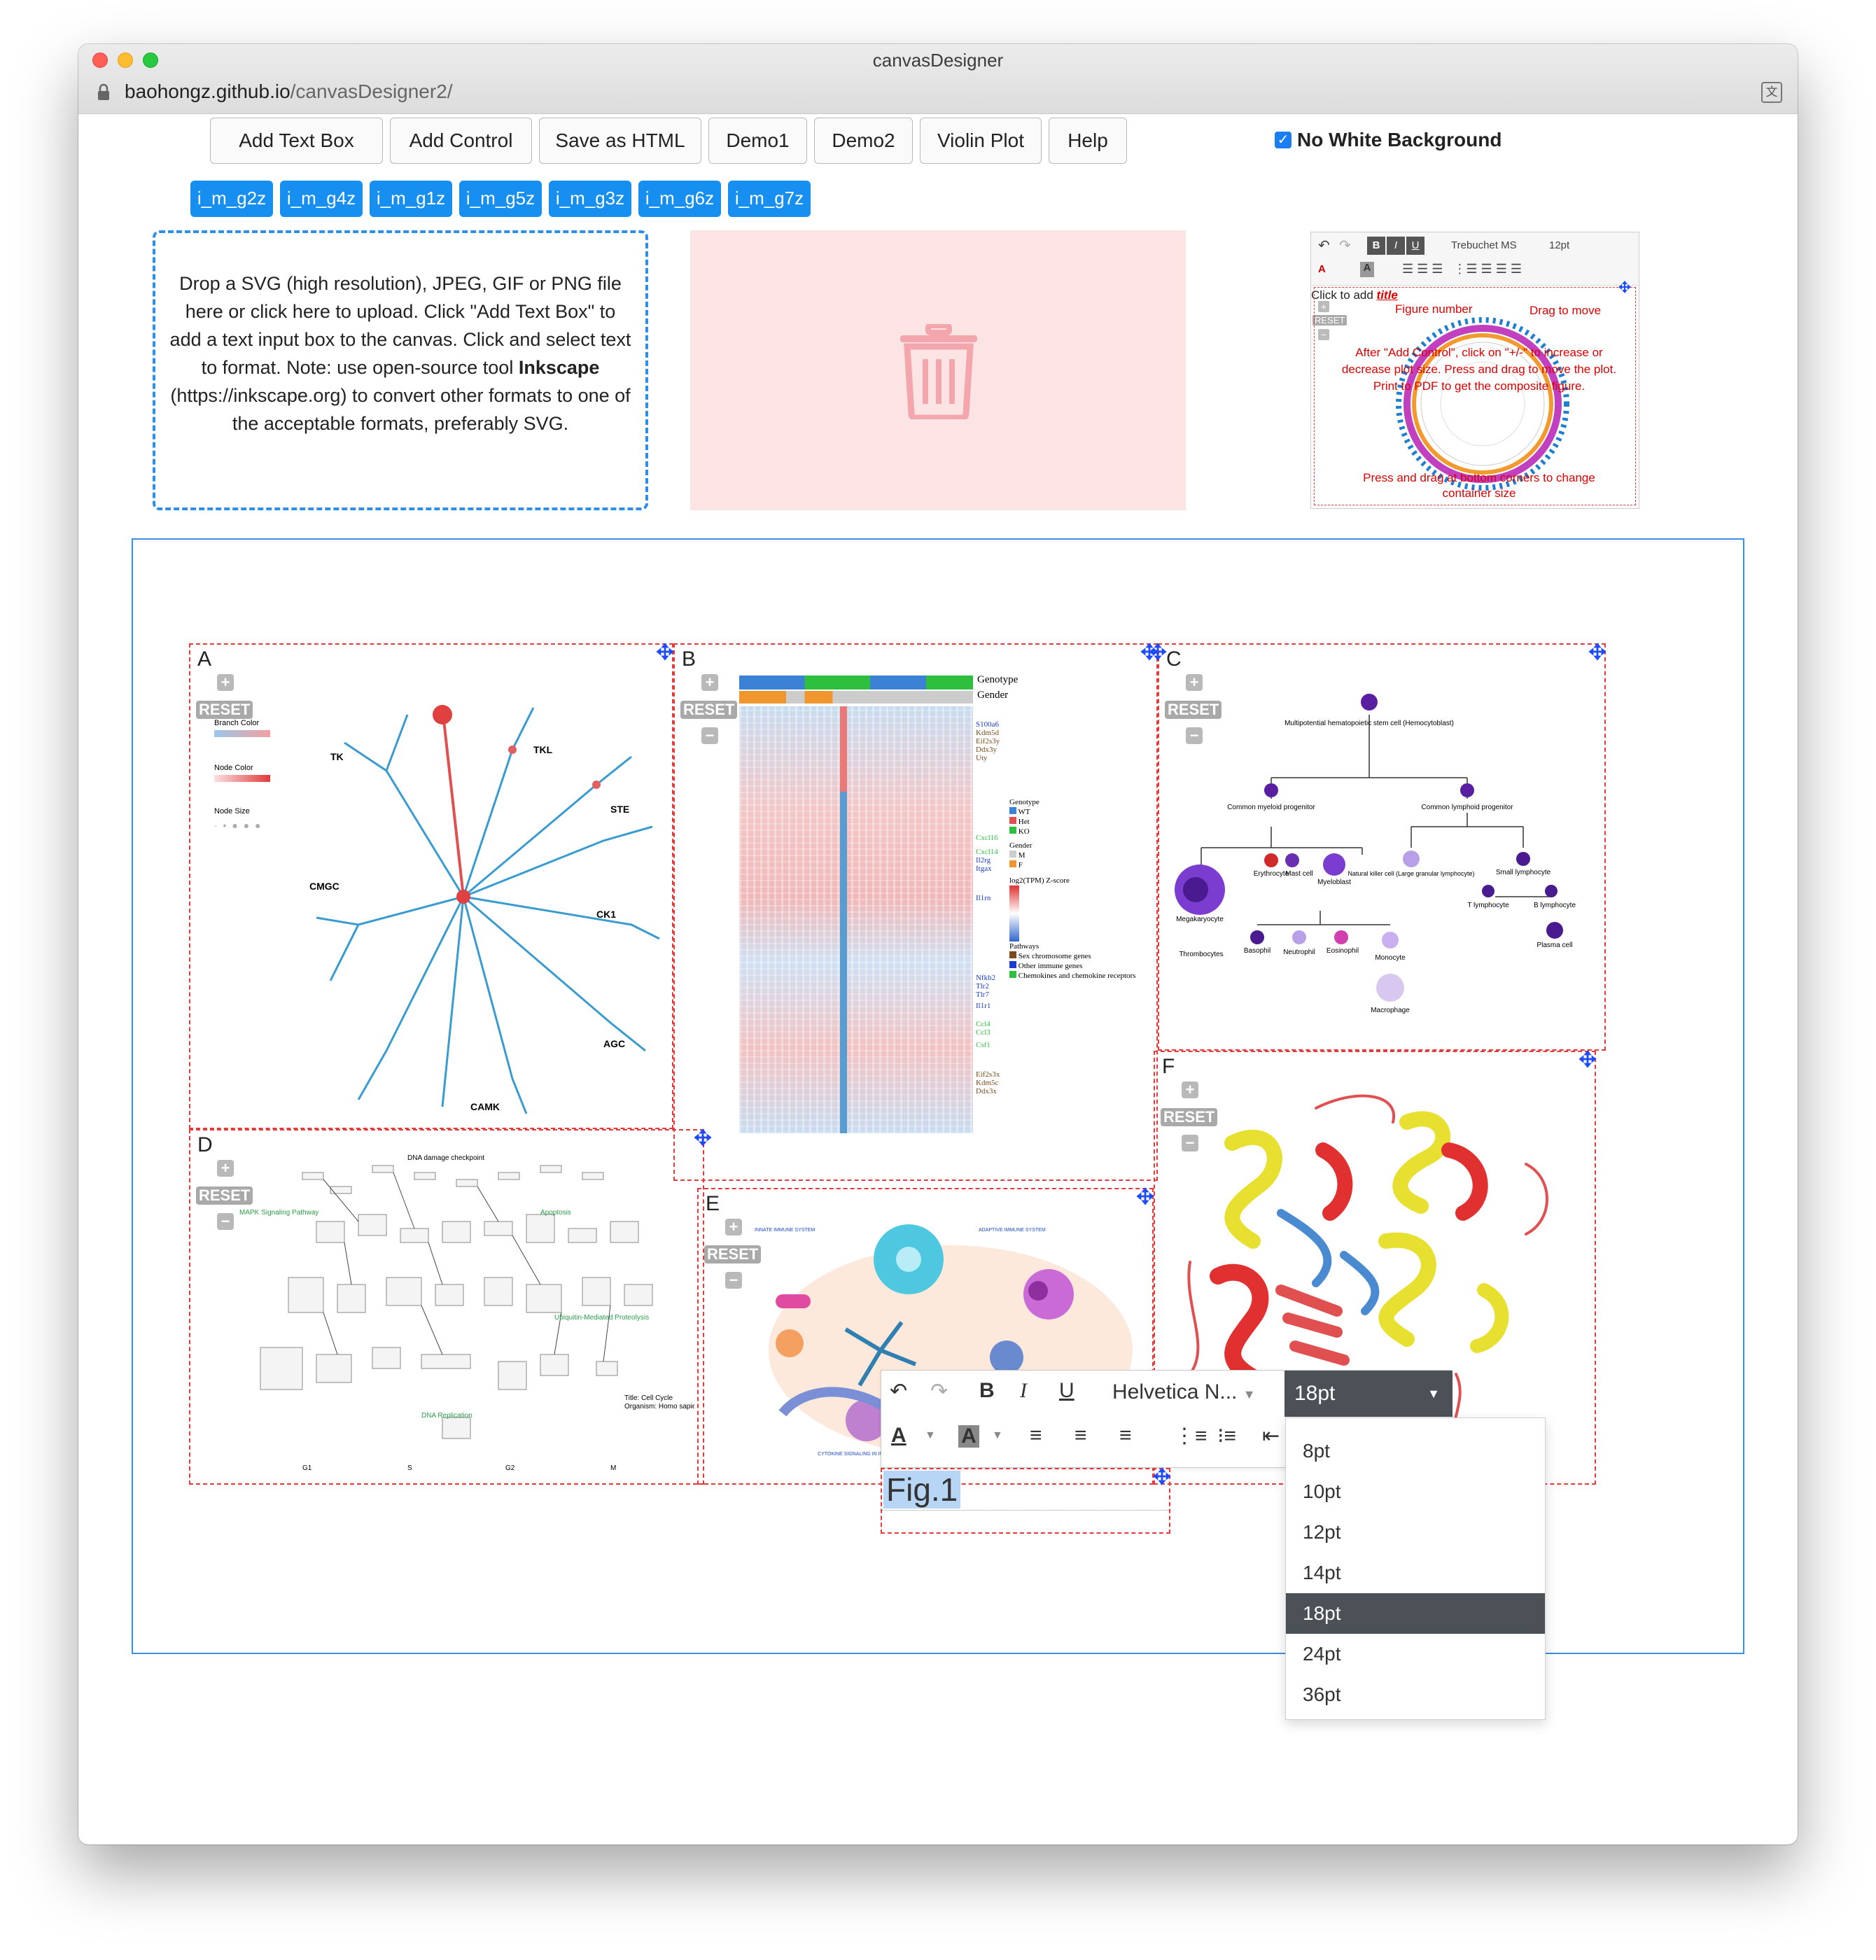 This screenshot has width=1876, height=1960. I want to click on preview-font: Trebuchet MS, so click(1484, 245).